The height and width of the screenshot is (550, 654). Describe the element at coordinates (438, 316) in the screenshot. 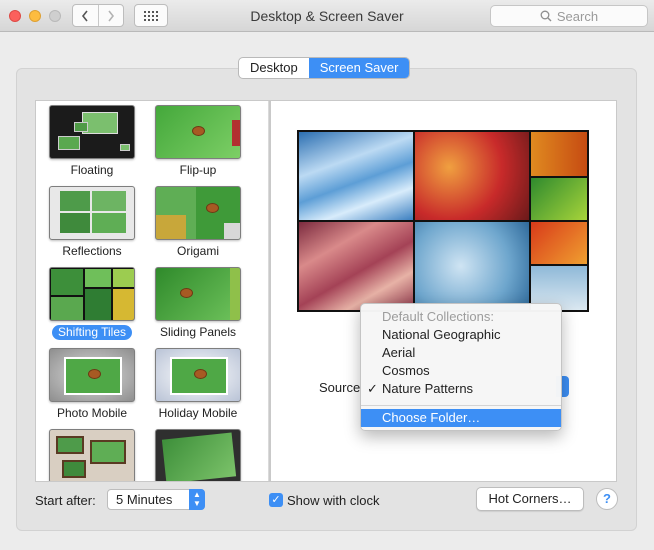

I see `menu-header-default-collections: Default Collections:` at that location.